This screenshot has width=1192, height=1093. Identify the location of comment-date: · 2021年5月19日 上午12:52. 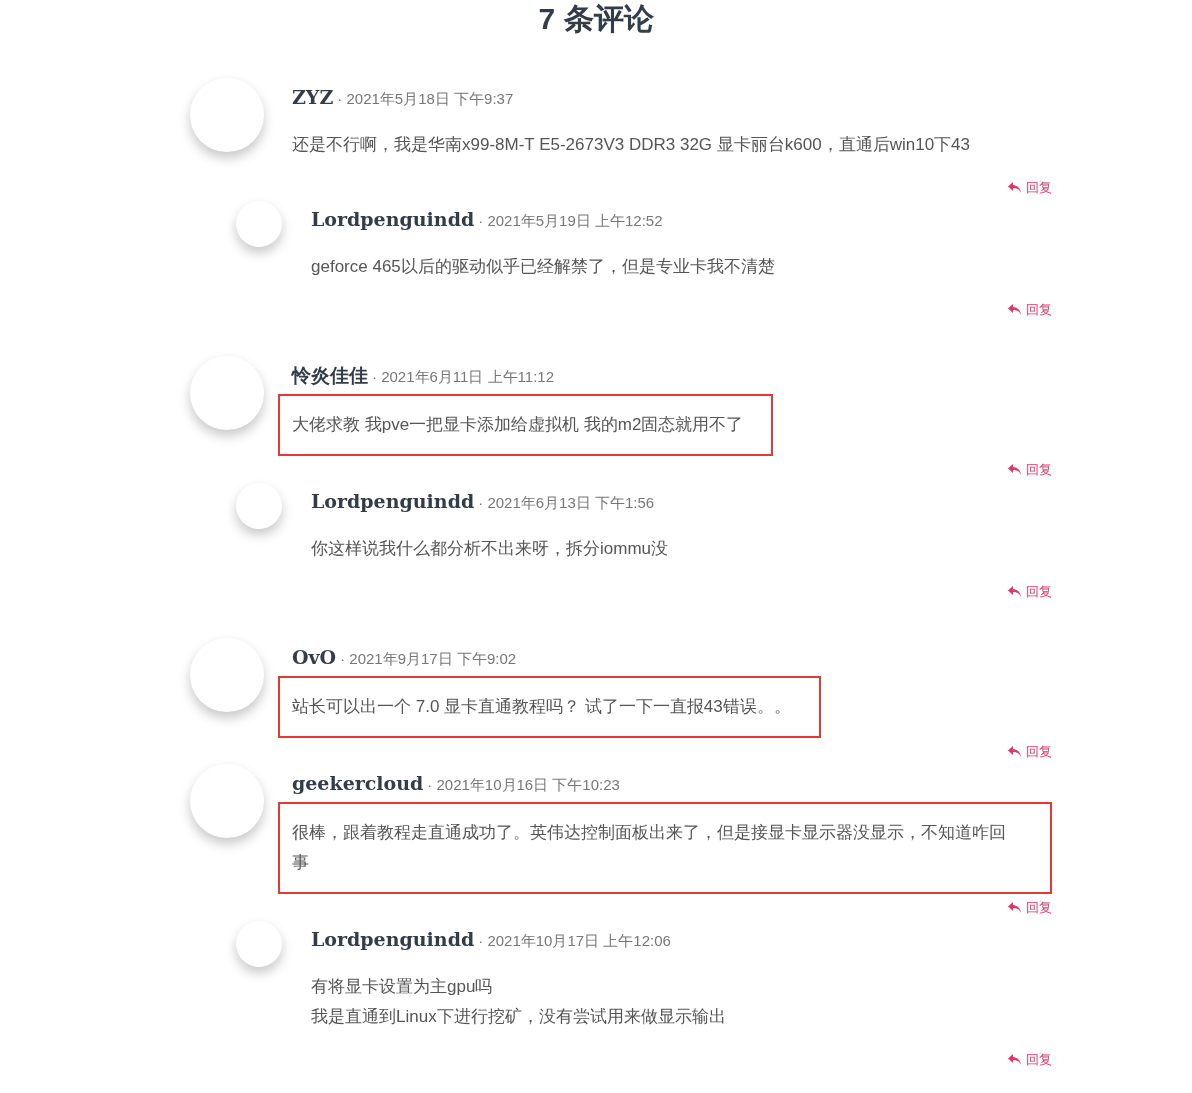
(570, 221).